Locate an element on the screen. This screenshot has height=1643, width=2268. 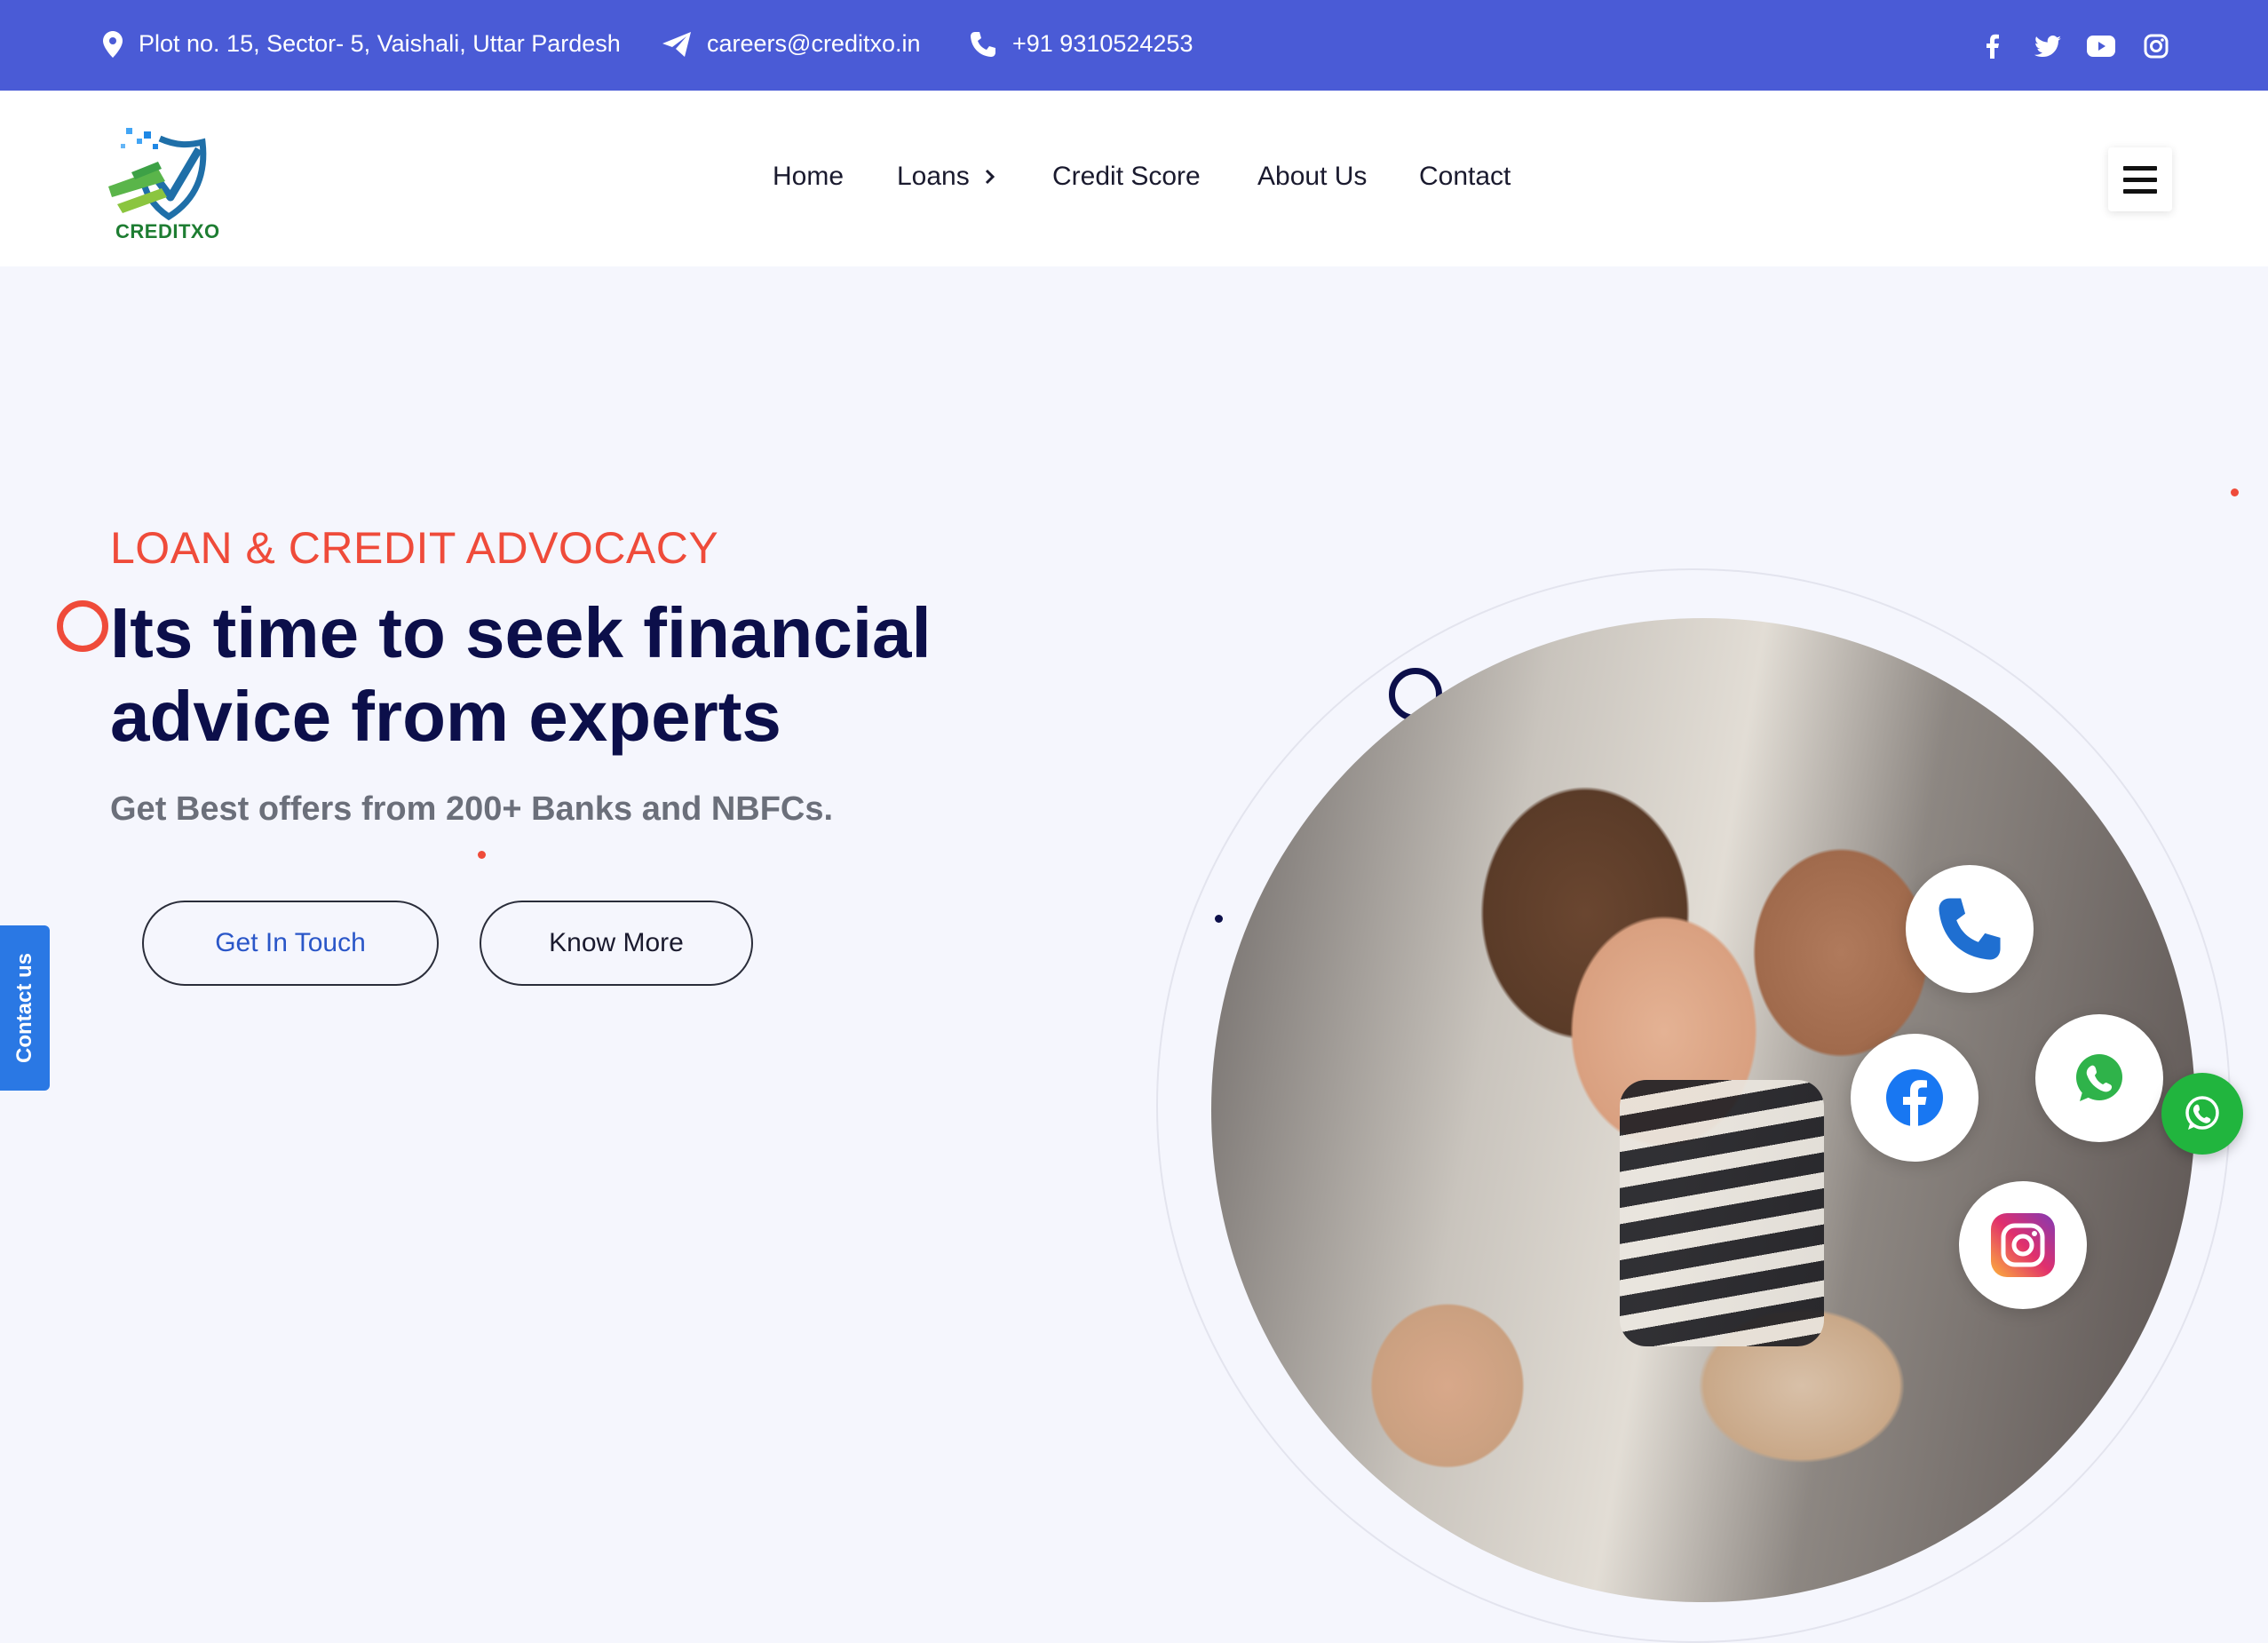
nav-home: Home is located at coordinates (808, 177).